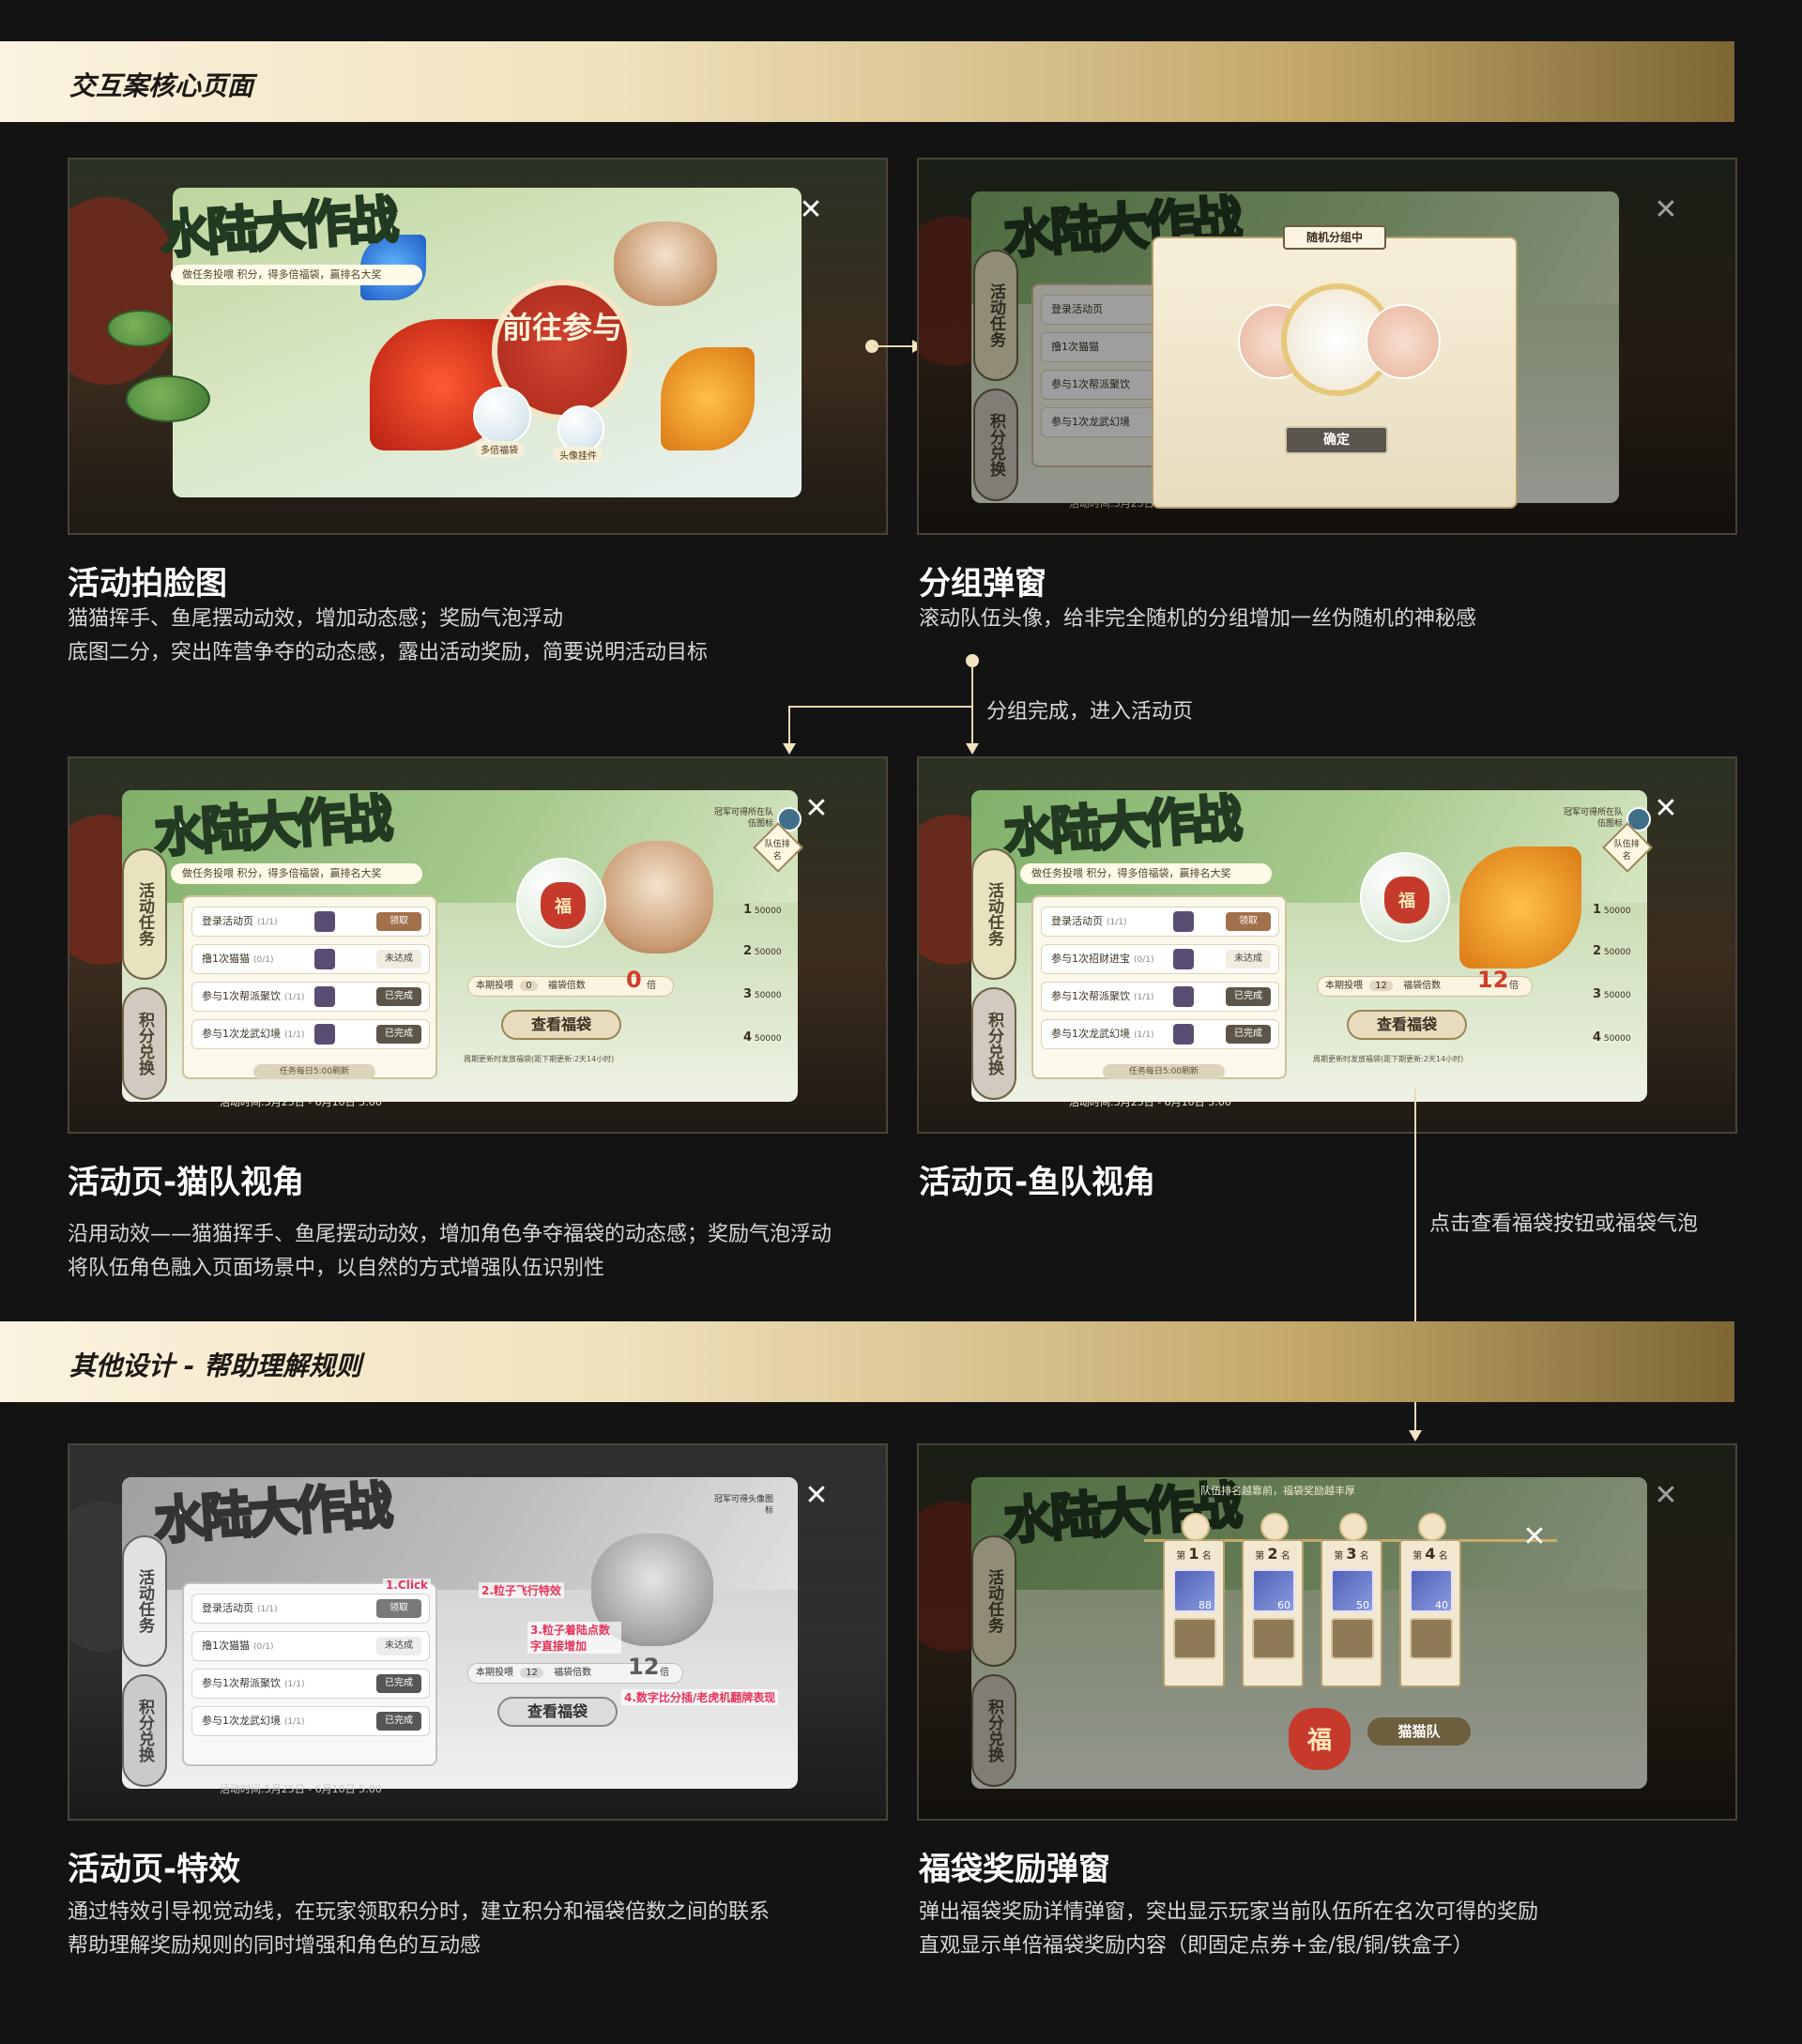 This screenshot has width=1802, height=2044. I want to click on period-bar: 本期投喂 12 福袋倍数 12 倍, so click(575, 1669).